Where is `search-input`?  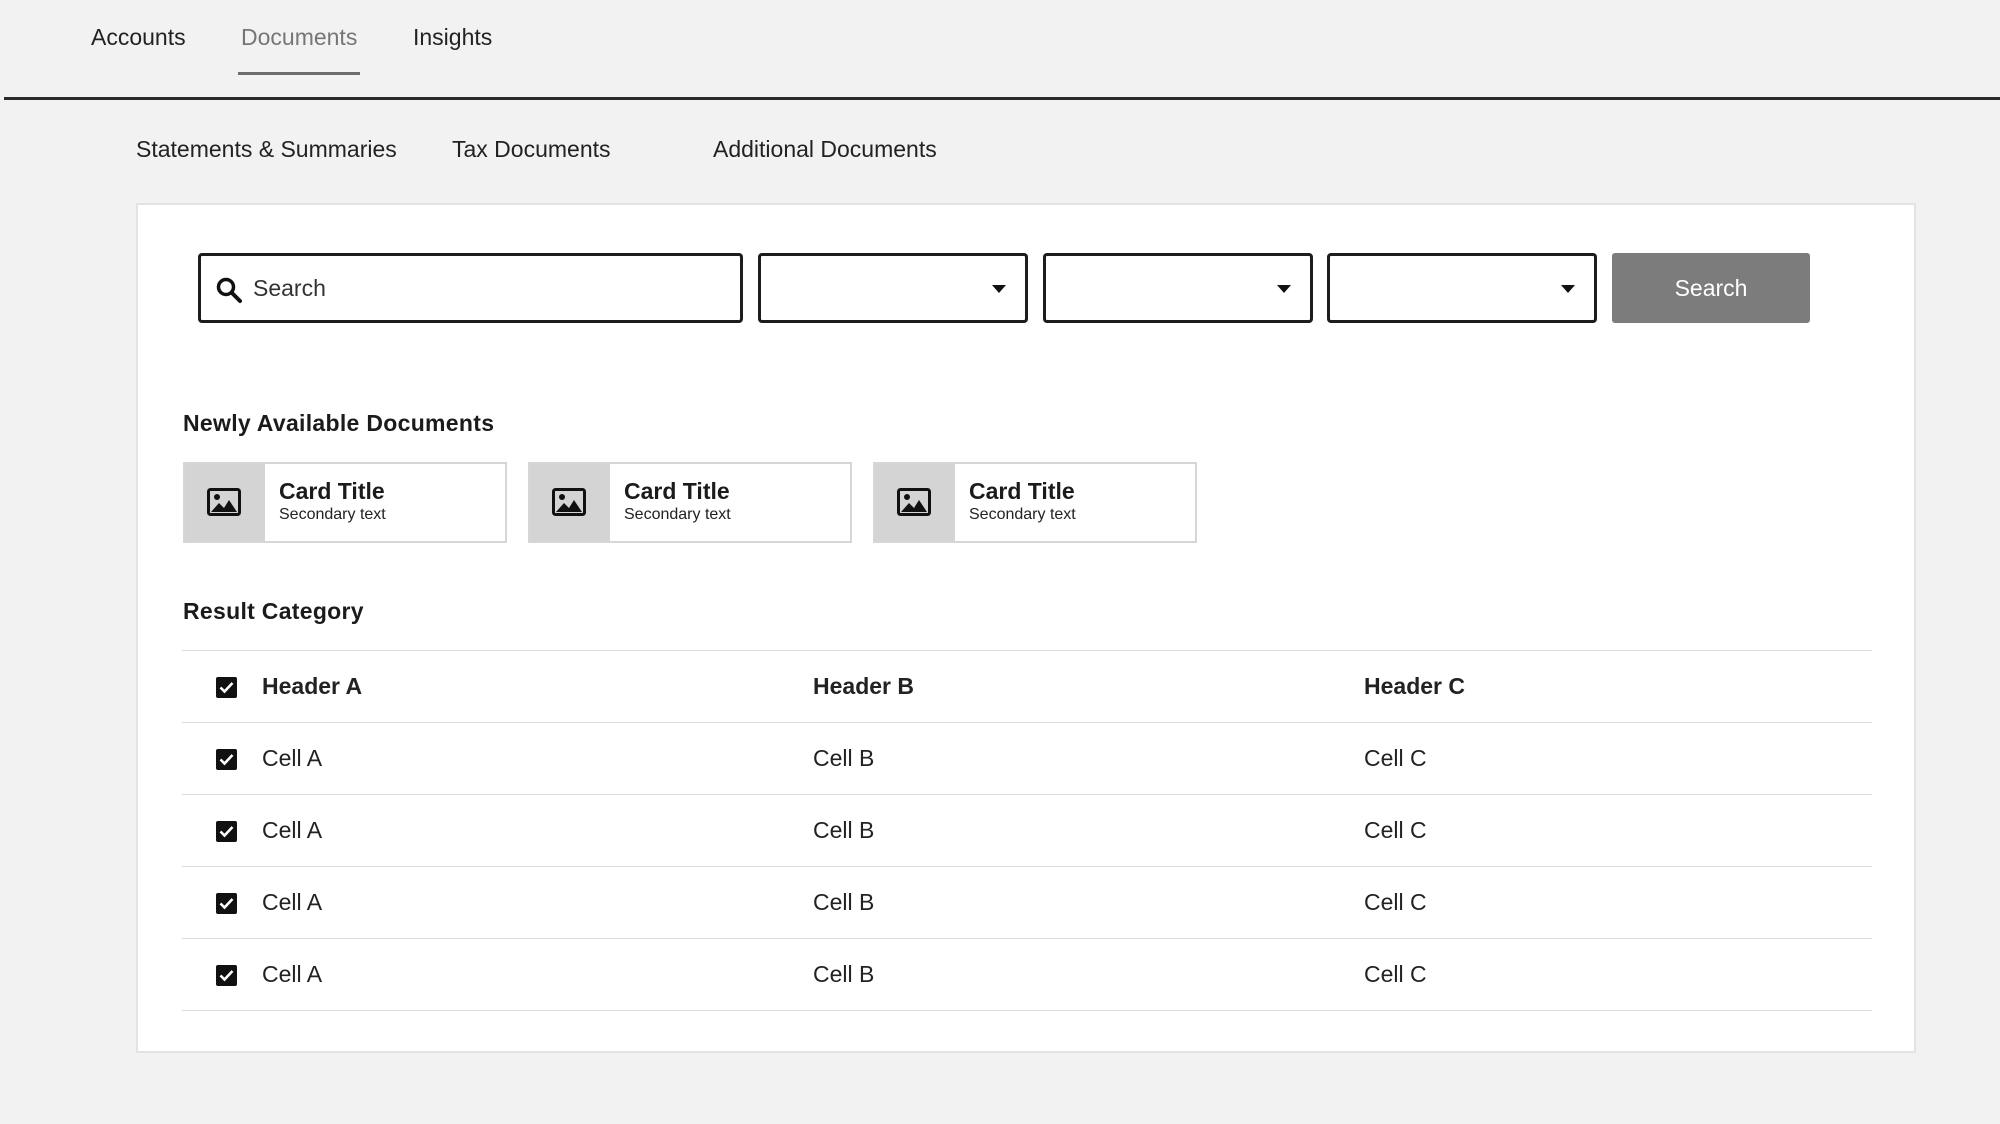 search-input is located at coordinates (488, 288).